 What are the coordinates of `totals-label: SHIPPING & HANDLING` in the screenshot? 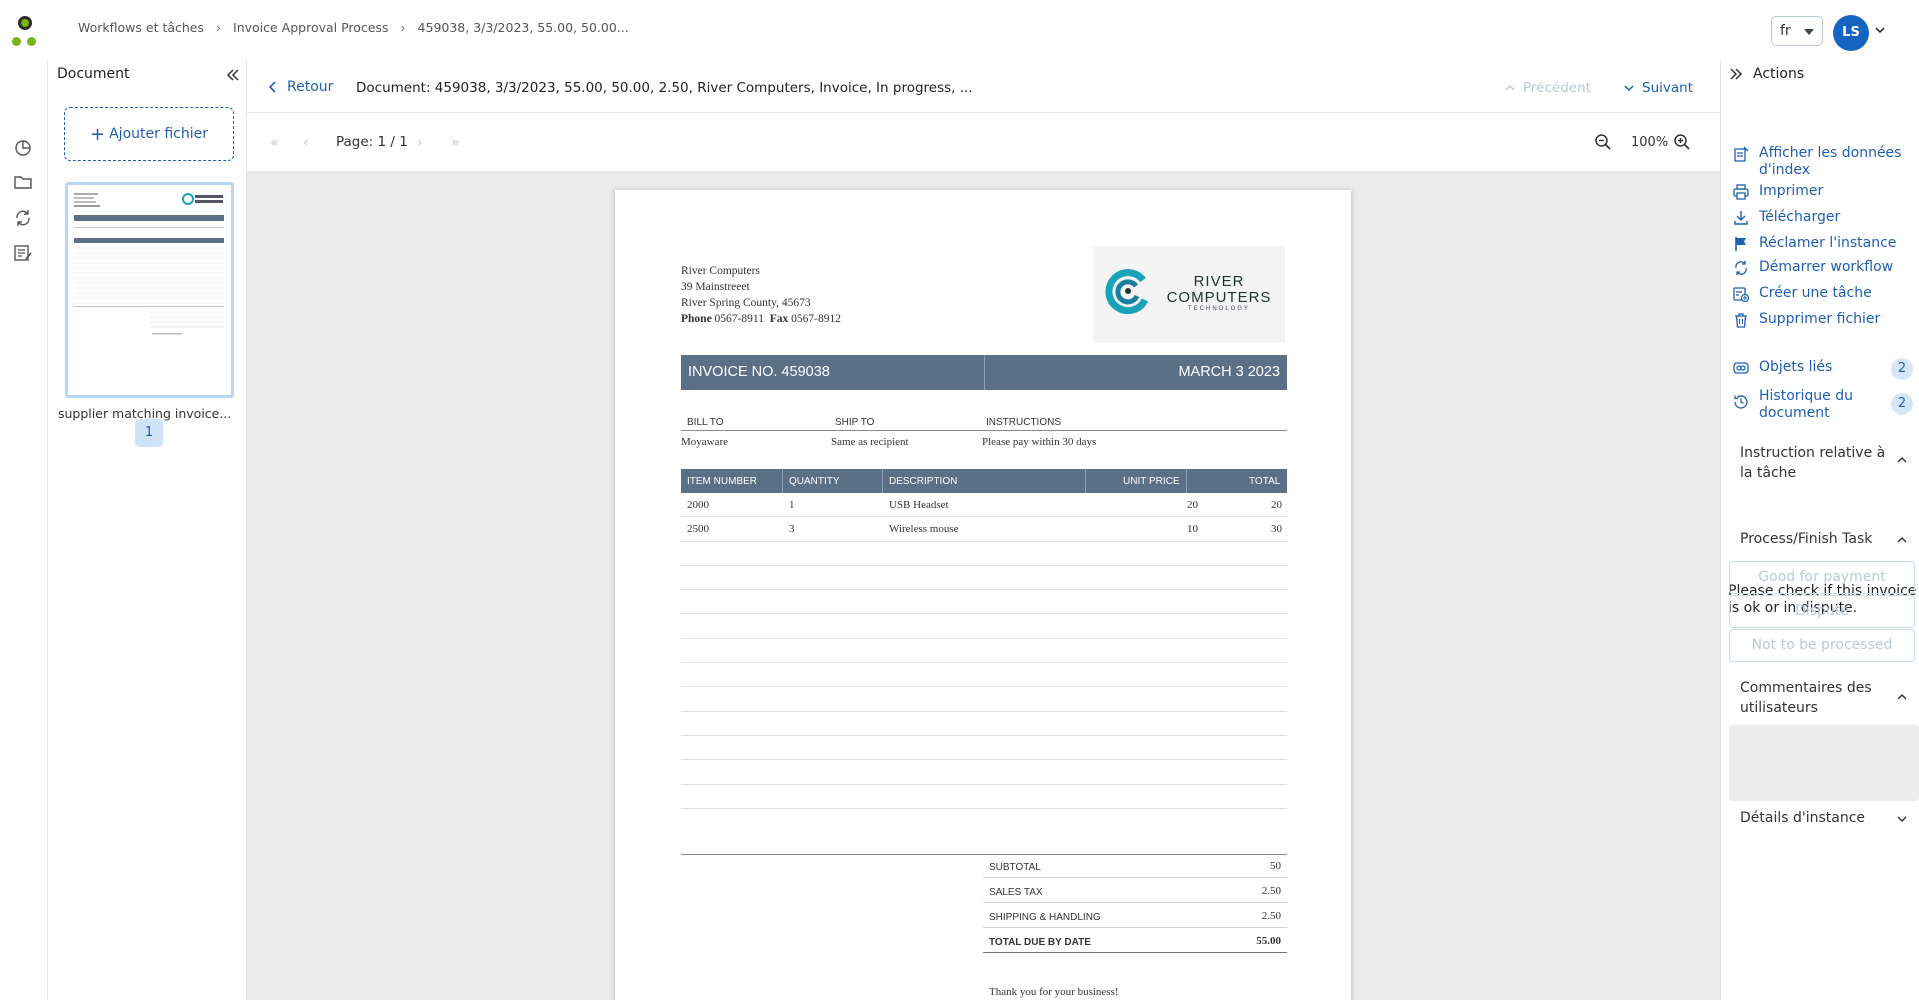 It's located at (1045, 917).